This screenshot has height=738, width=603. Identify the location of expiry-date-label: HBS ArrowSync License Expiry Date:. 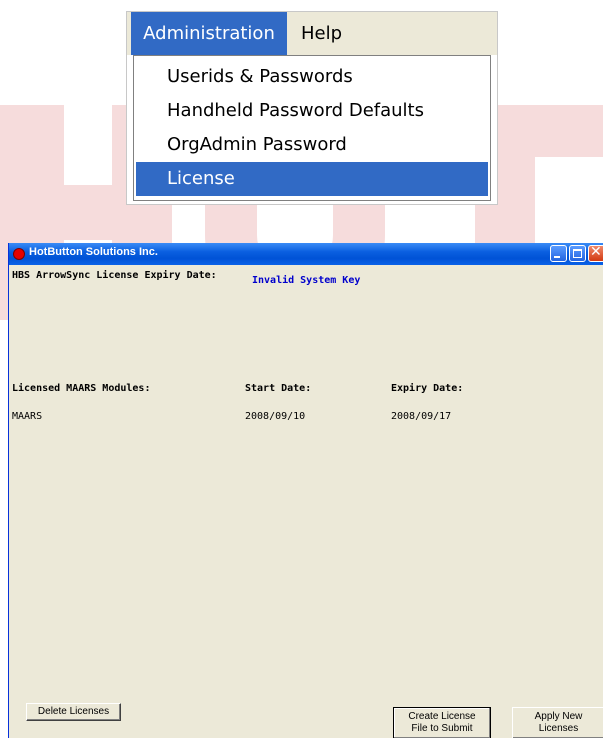
(114, 275).